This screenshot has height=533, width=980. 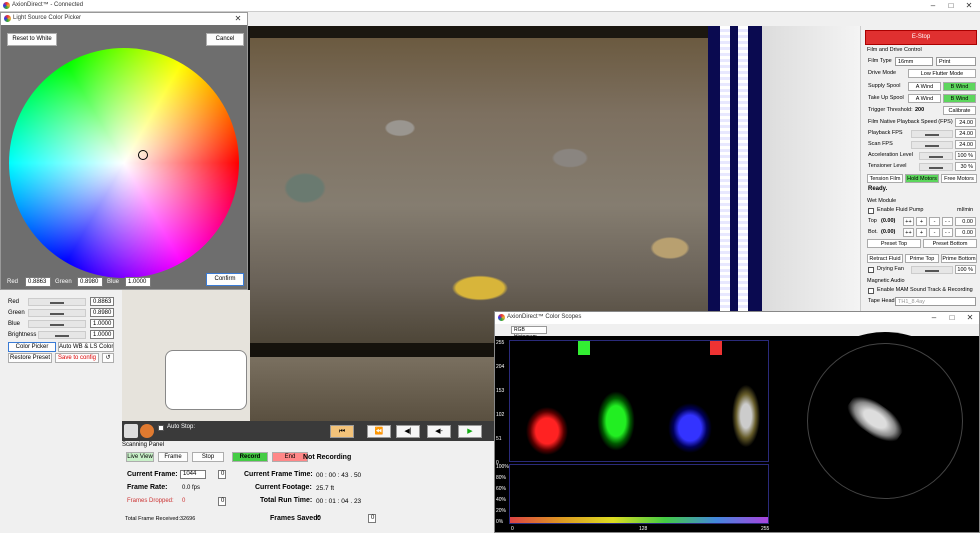 What do you see at coordinates (951, 5) in the screenshot?
I see `maximize-icon: □` at bounding box center [951, 5].